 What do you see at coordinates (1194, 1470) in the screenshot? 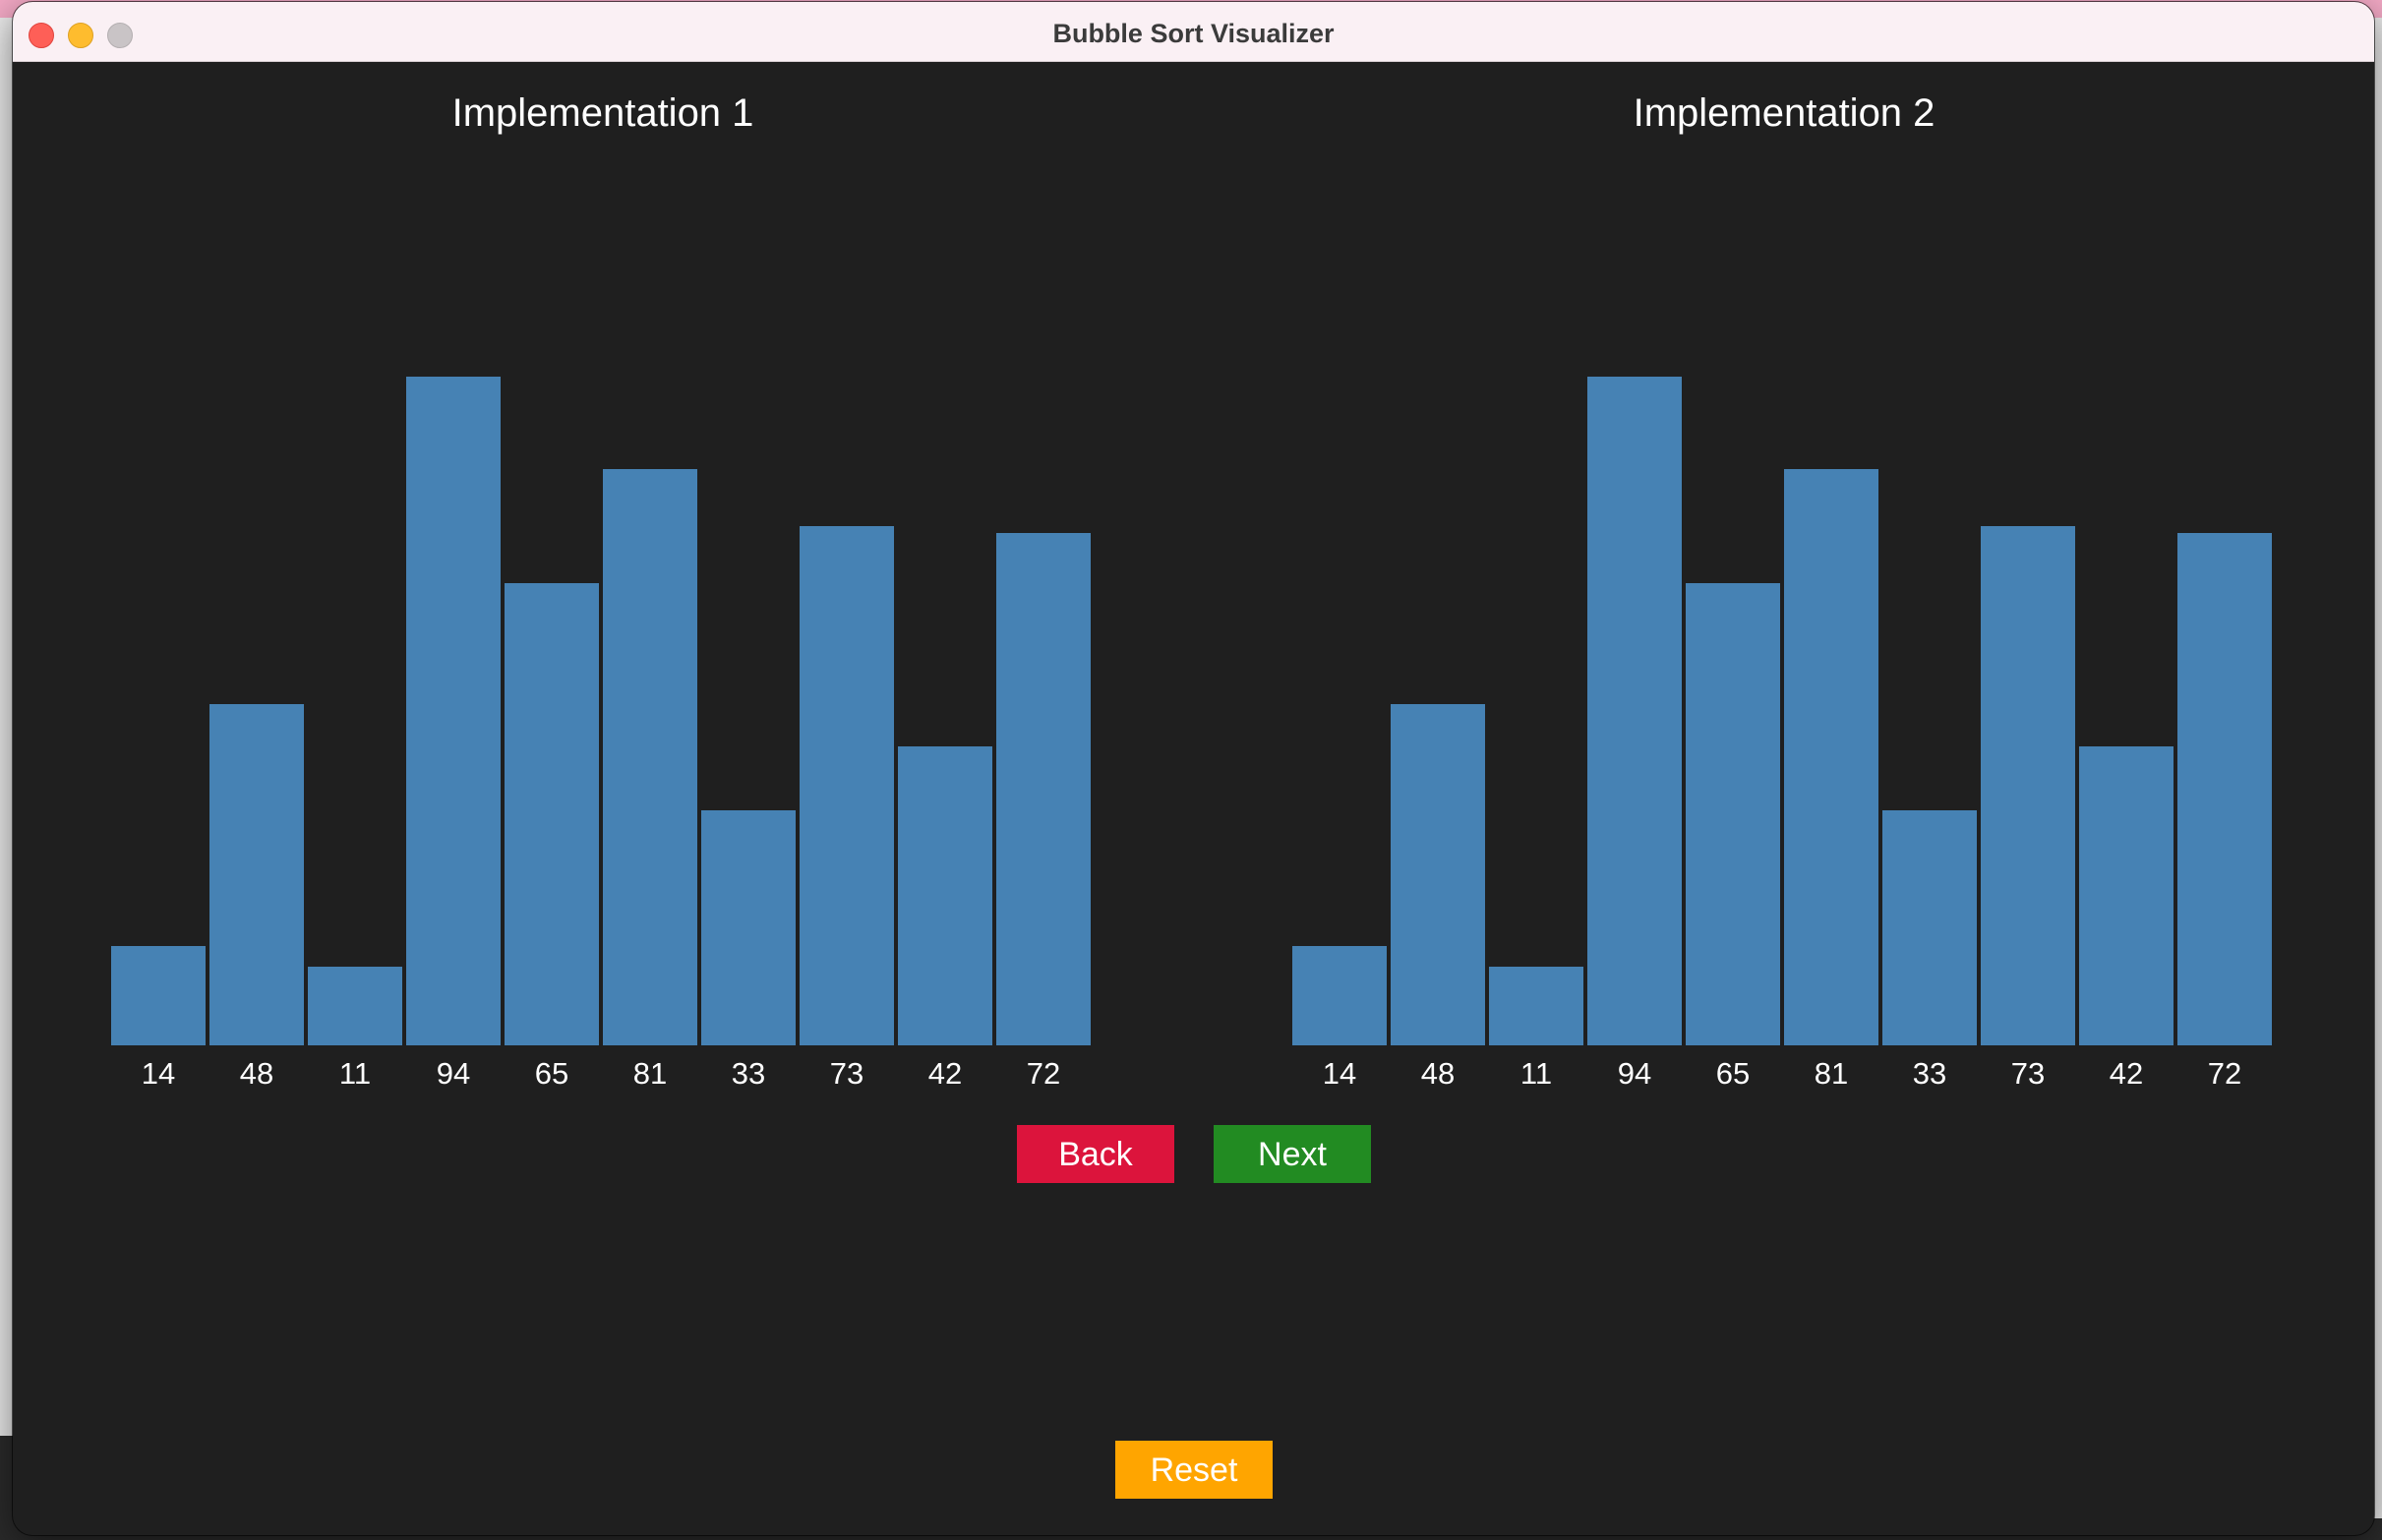
I see `reset-button: Reset` at bounding box center [1194, 1470].